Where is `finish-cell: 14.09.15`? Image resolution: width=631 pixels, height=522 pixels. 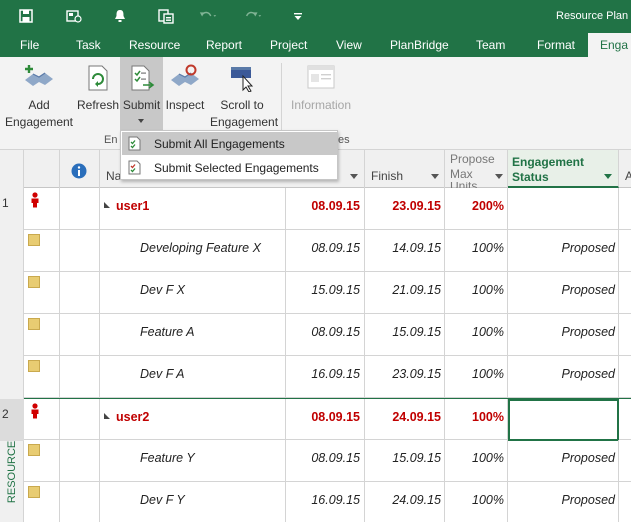 finish-cell: 14.09.15 is located at coordinates (405, 251).